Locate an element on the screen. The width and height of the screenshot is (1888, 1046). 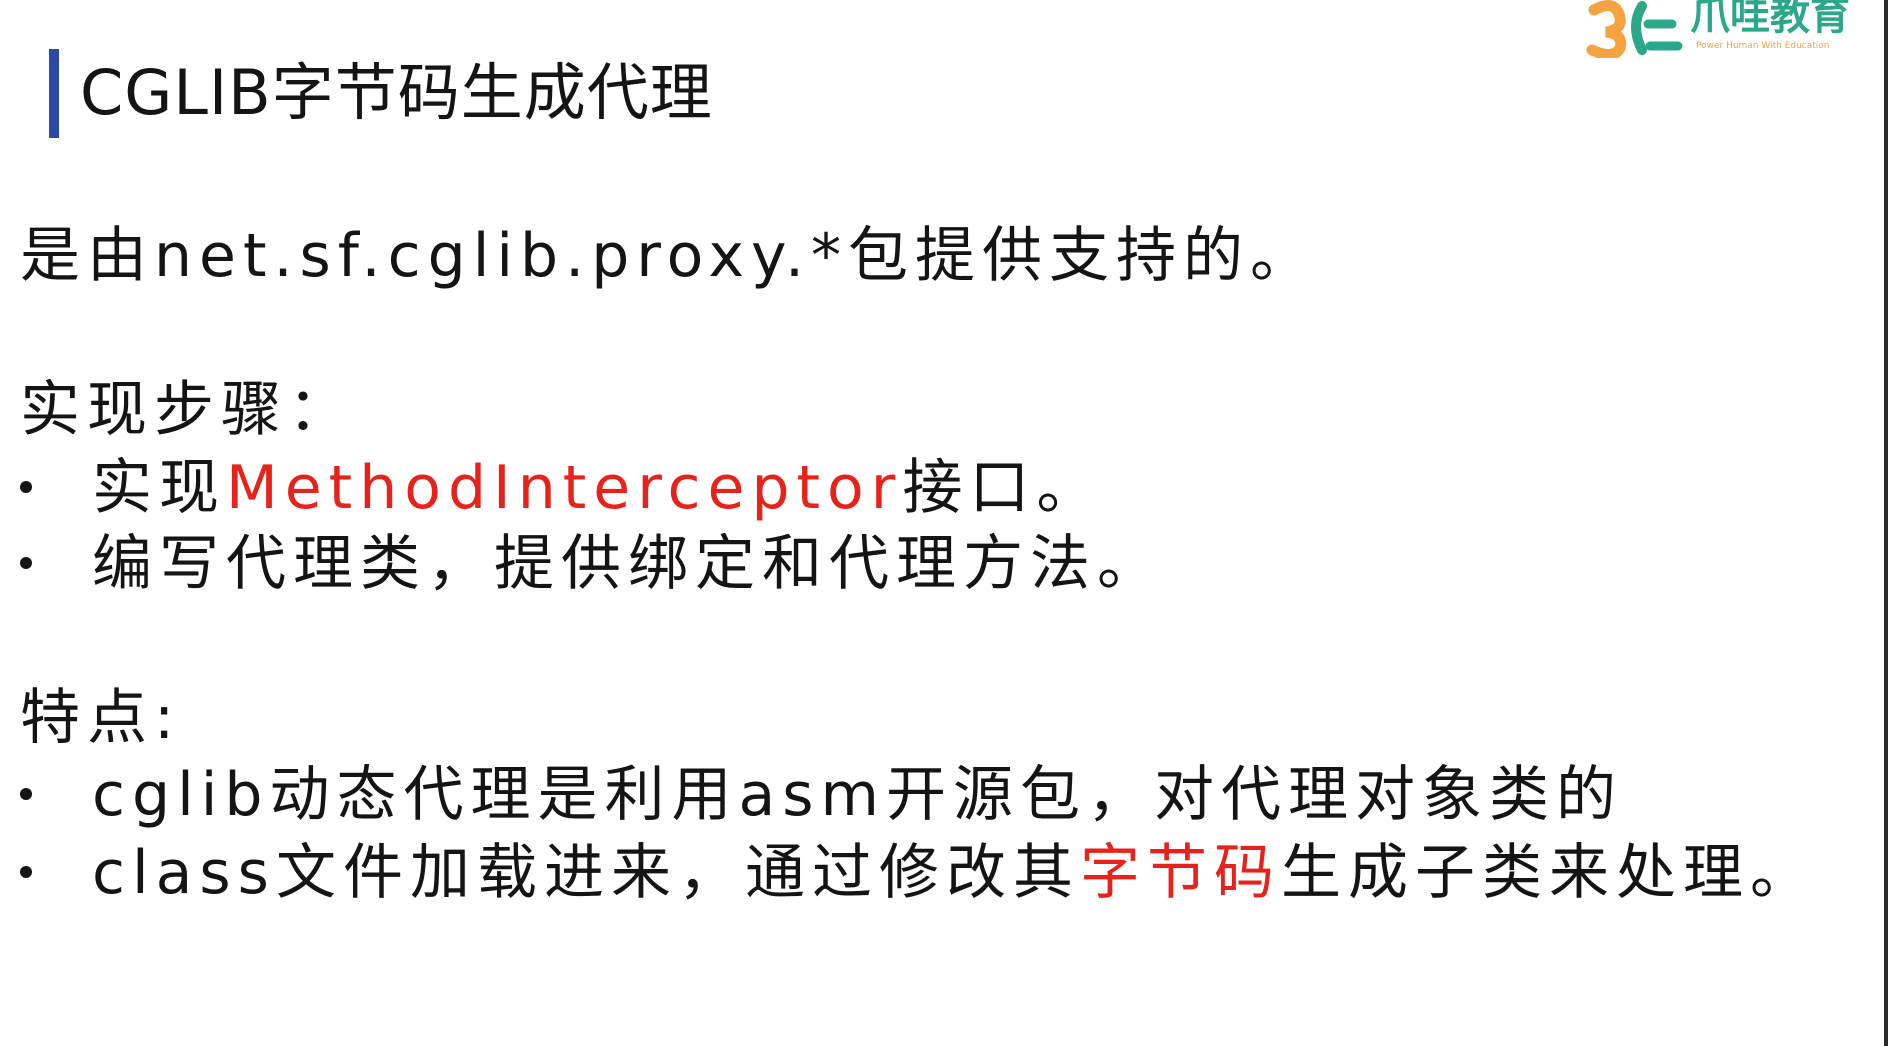
step-item-1: 实现MethodInterceptor接口。 is located at coordinates (561, 488).